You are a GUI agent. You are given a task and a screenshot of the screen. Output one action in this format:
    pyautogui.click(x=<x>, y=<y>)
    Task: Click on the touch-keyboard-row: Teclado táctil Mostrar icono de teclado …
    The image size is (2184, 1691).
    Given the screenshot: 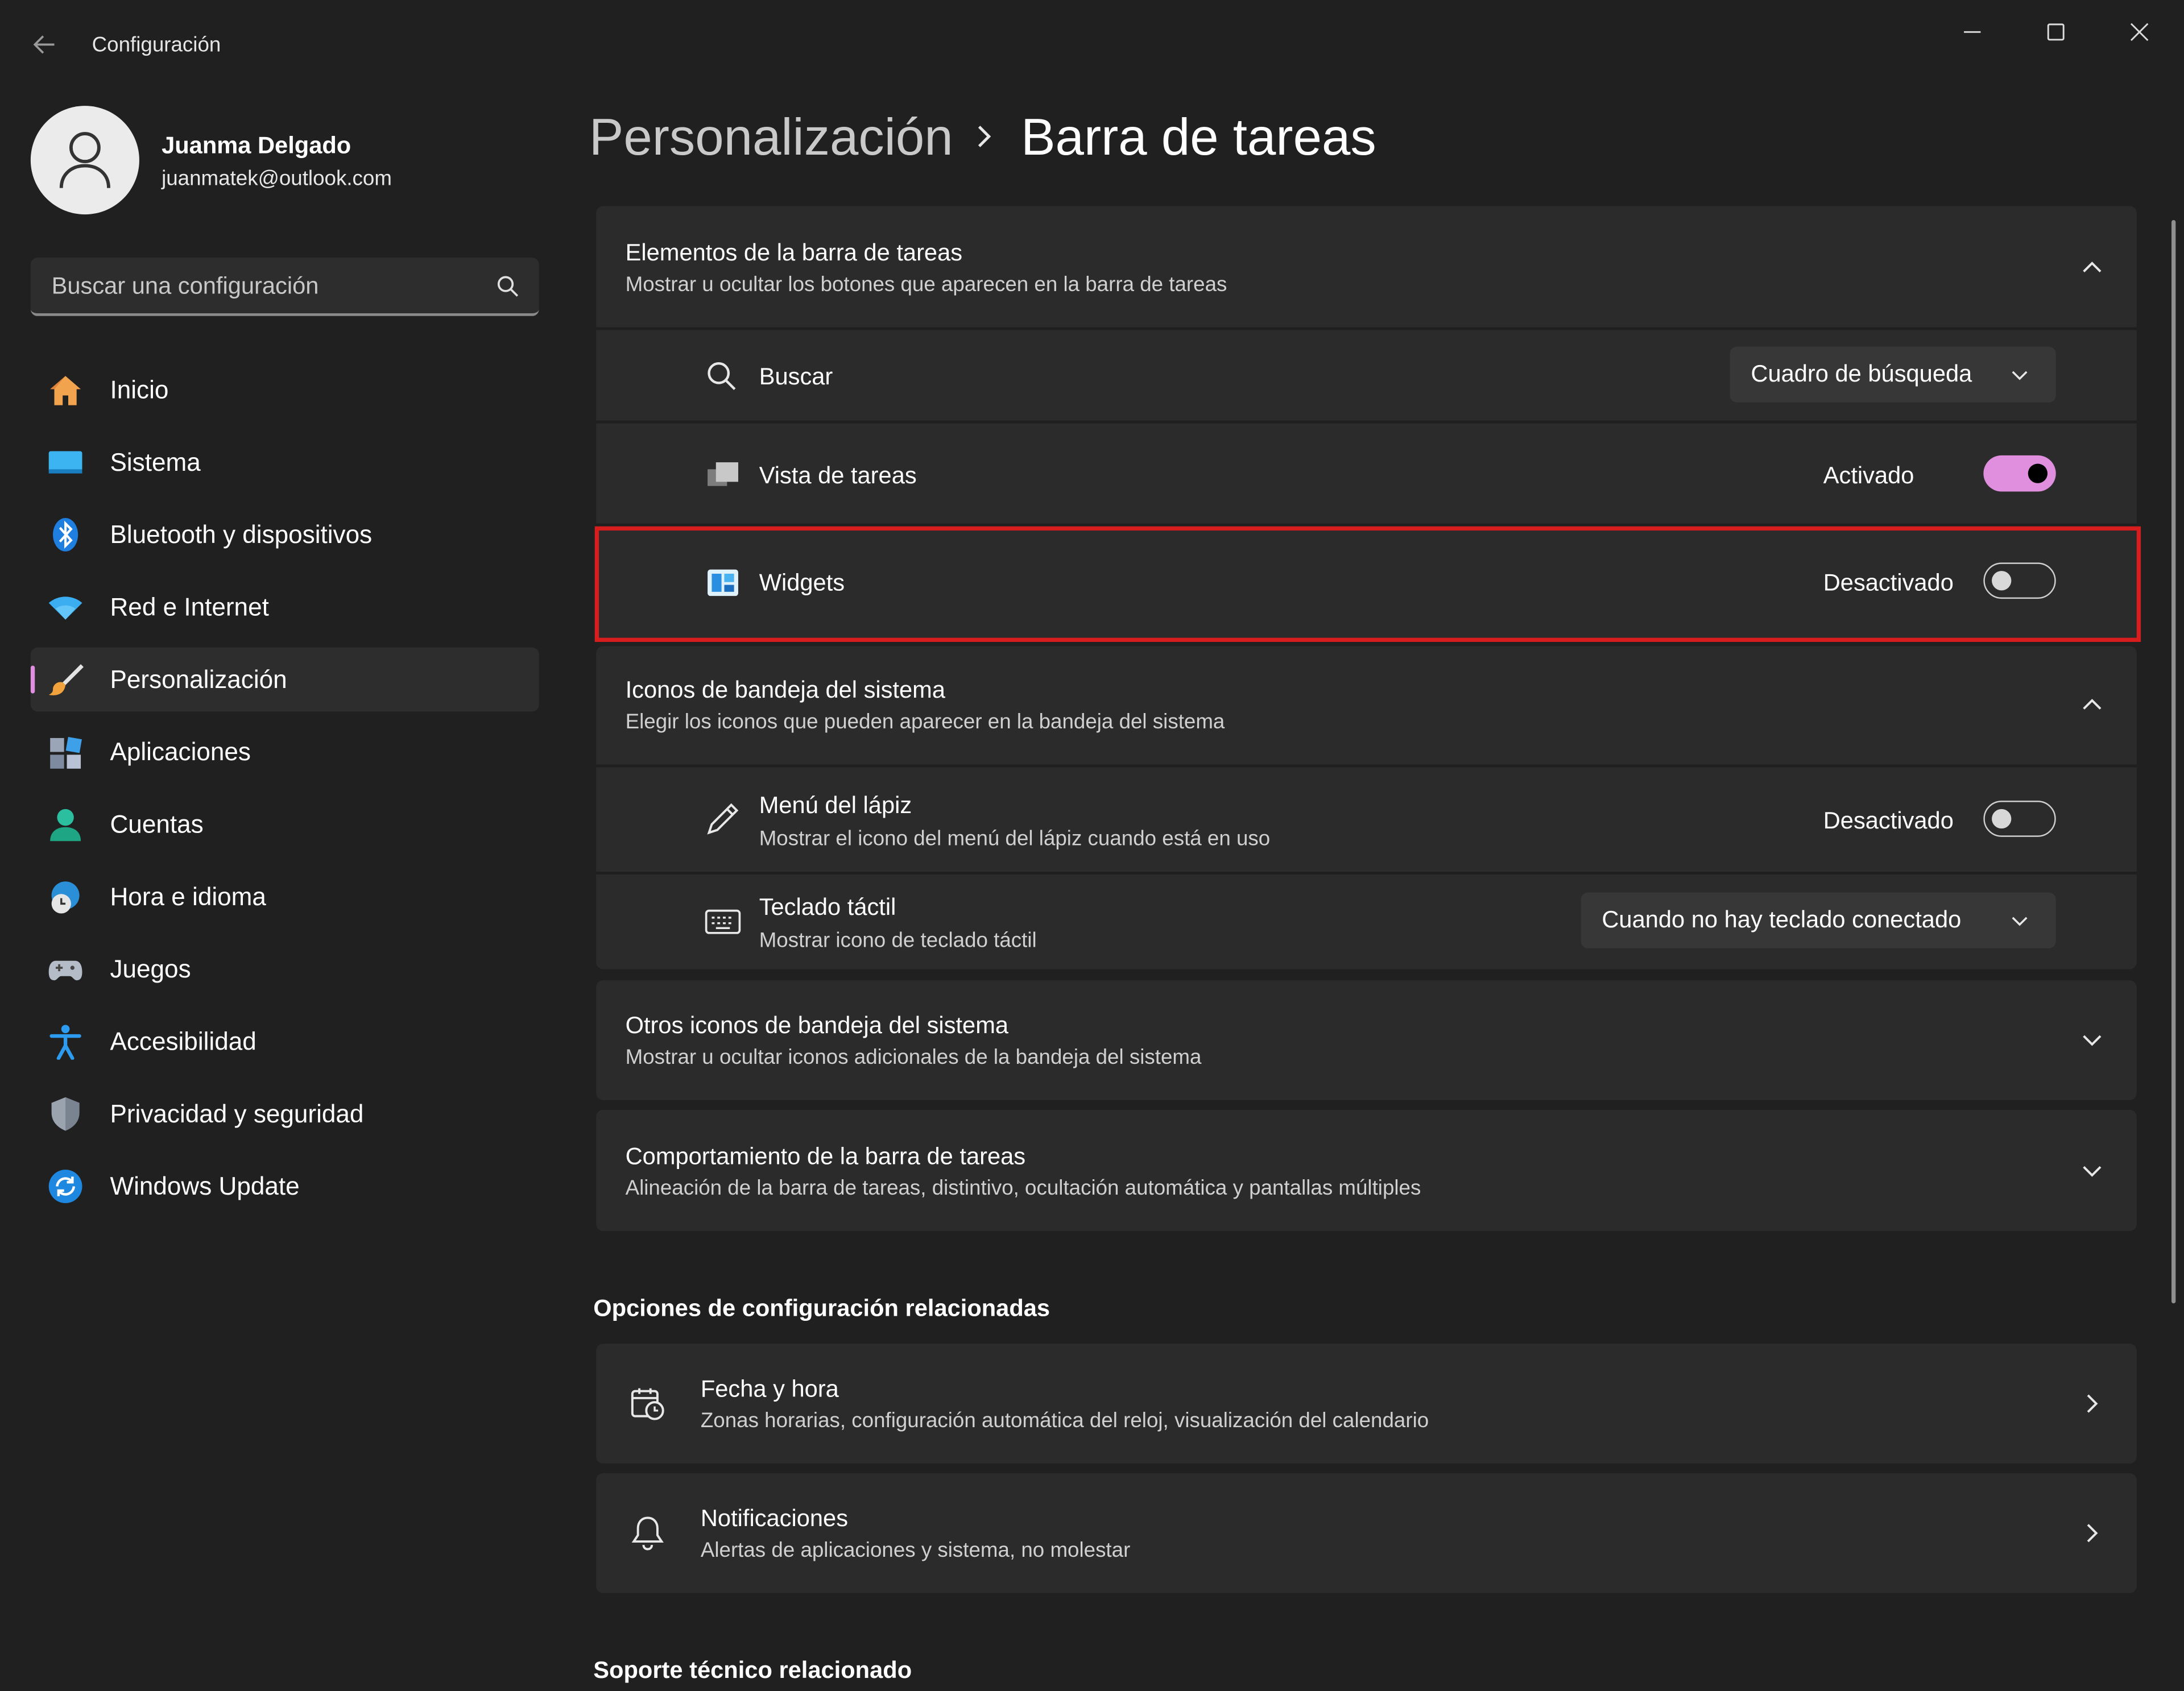 What is the action you would take?
    pyautogui.click(x=1366, y=921)
    